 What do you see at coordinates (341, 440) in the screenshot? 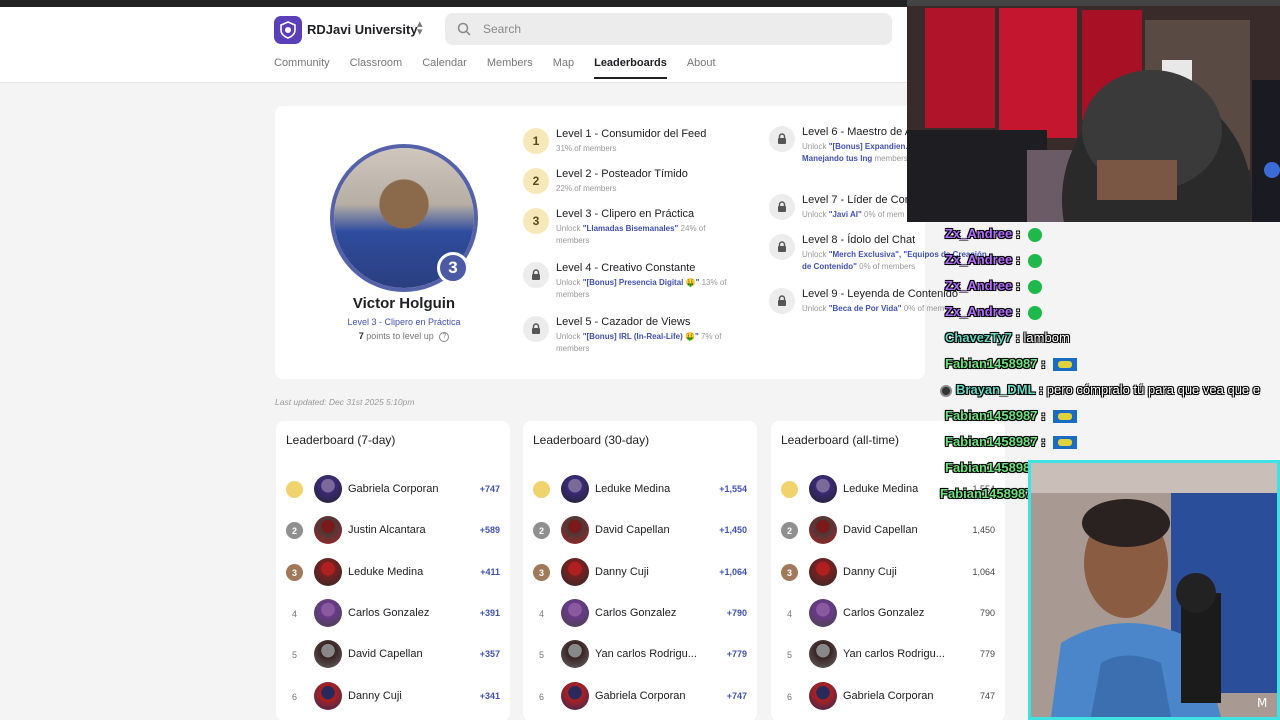
I see `leaderboard-title: Leaderboard (7-day)` at bounding box center [341, 440].